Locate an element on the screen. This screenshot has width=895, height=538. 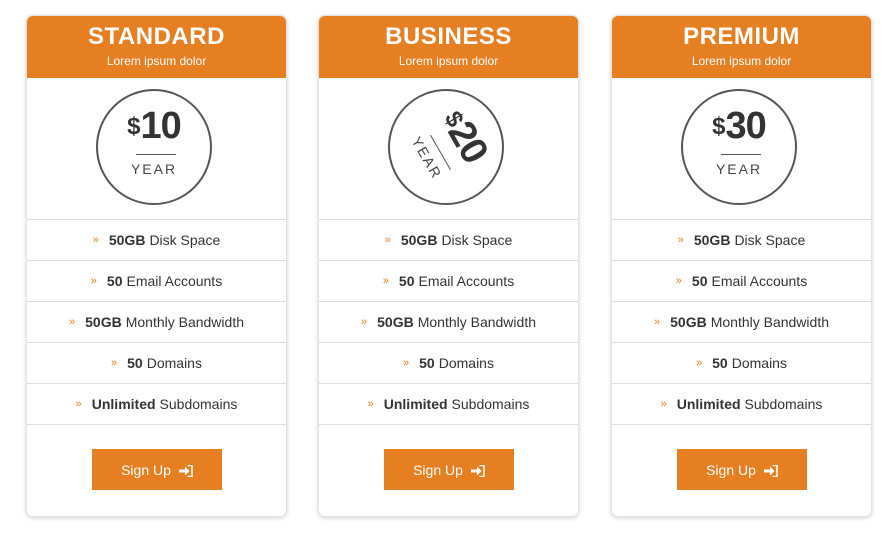
price-section: $10 YEAR is located at coordinates (156, 149).